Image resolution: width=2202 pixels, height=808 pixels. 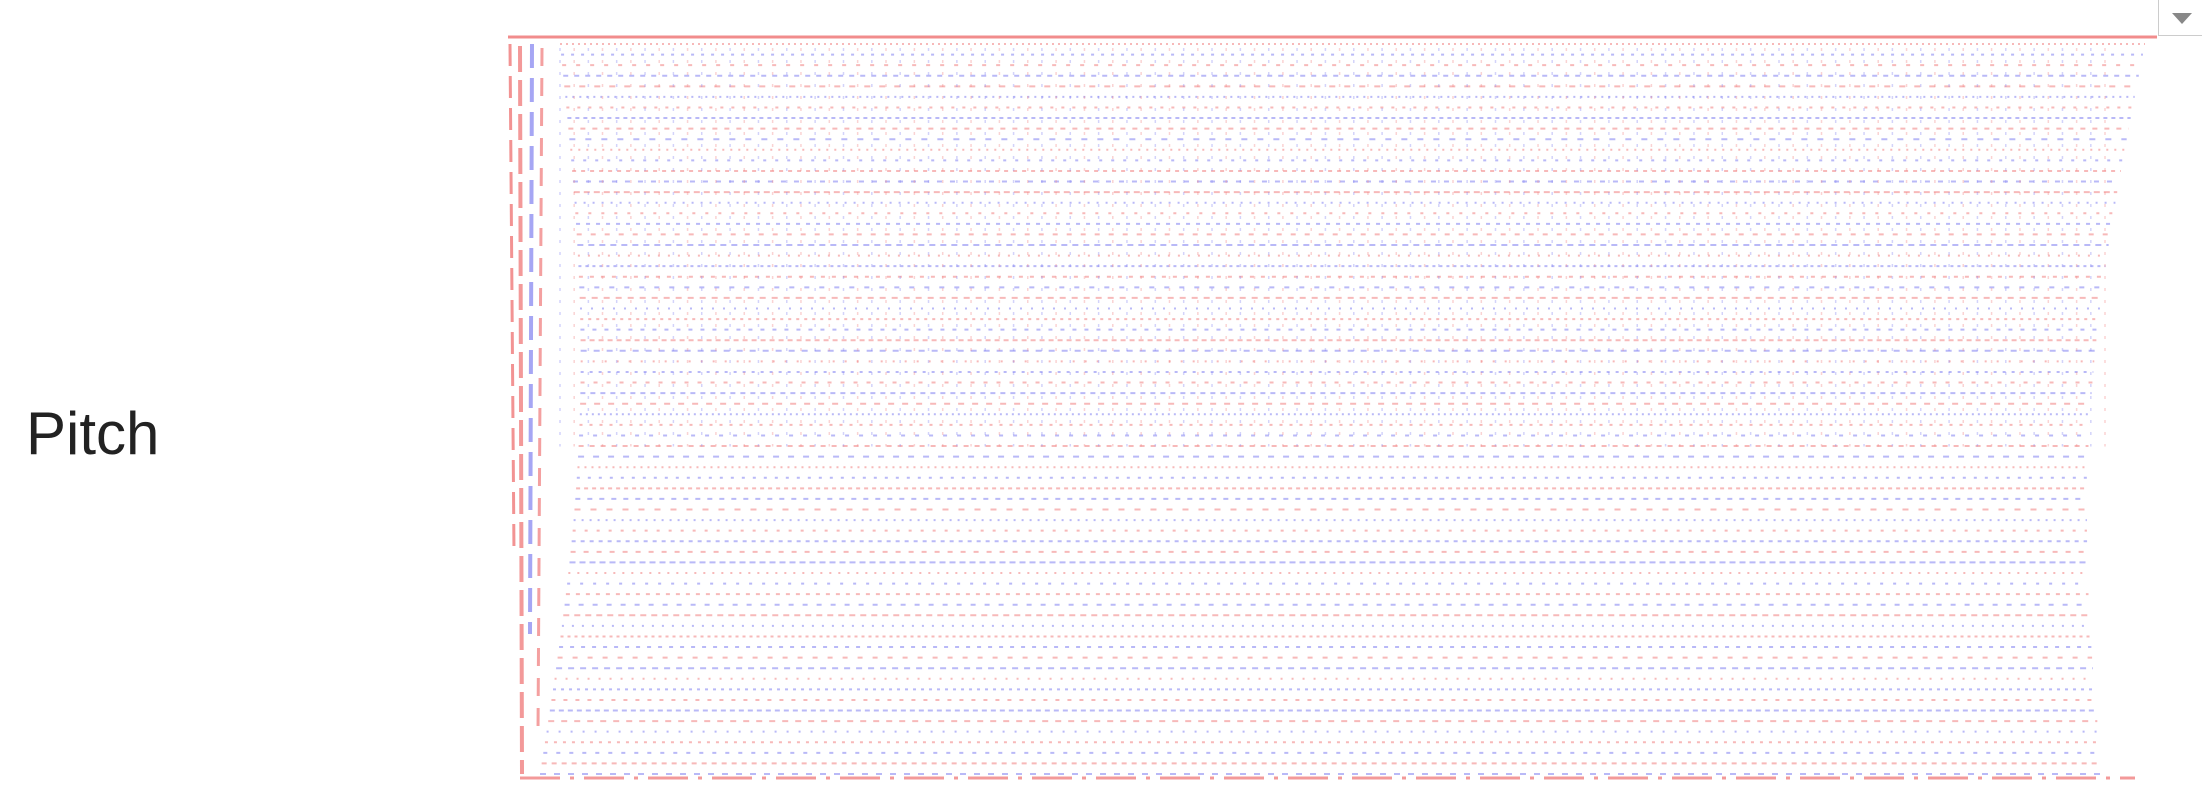 I want to click on options-dropdown-button, so click(x=2180, y=18).